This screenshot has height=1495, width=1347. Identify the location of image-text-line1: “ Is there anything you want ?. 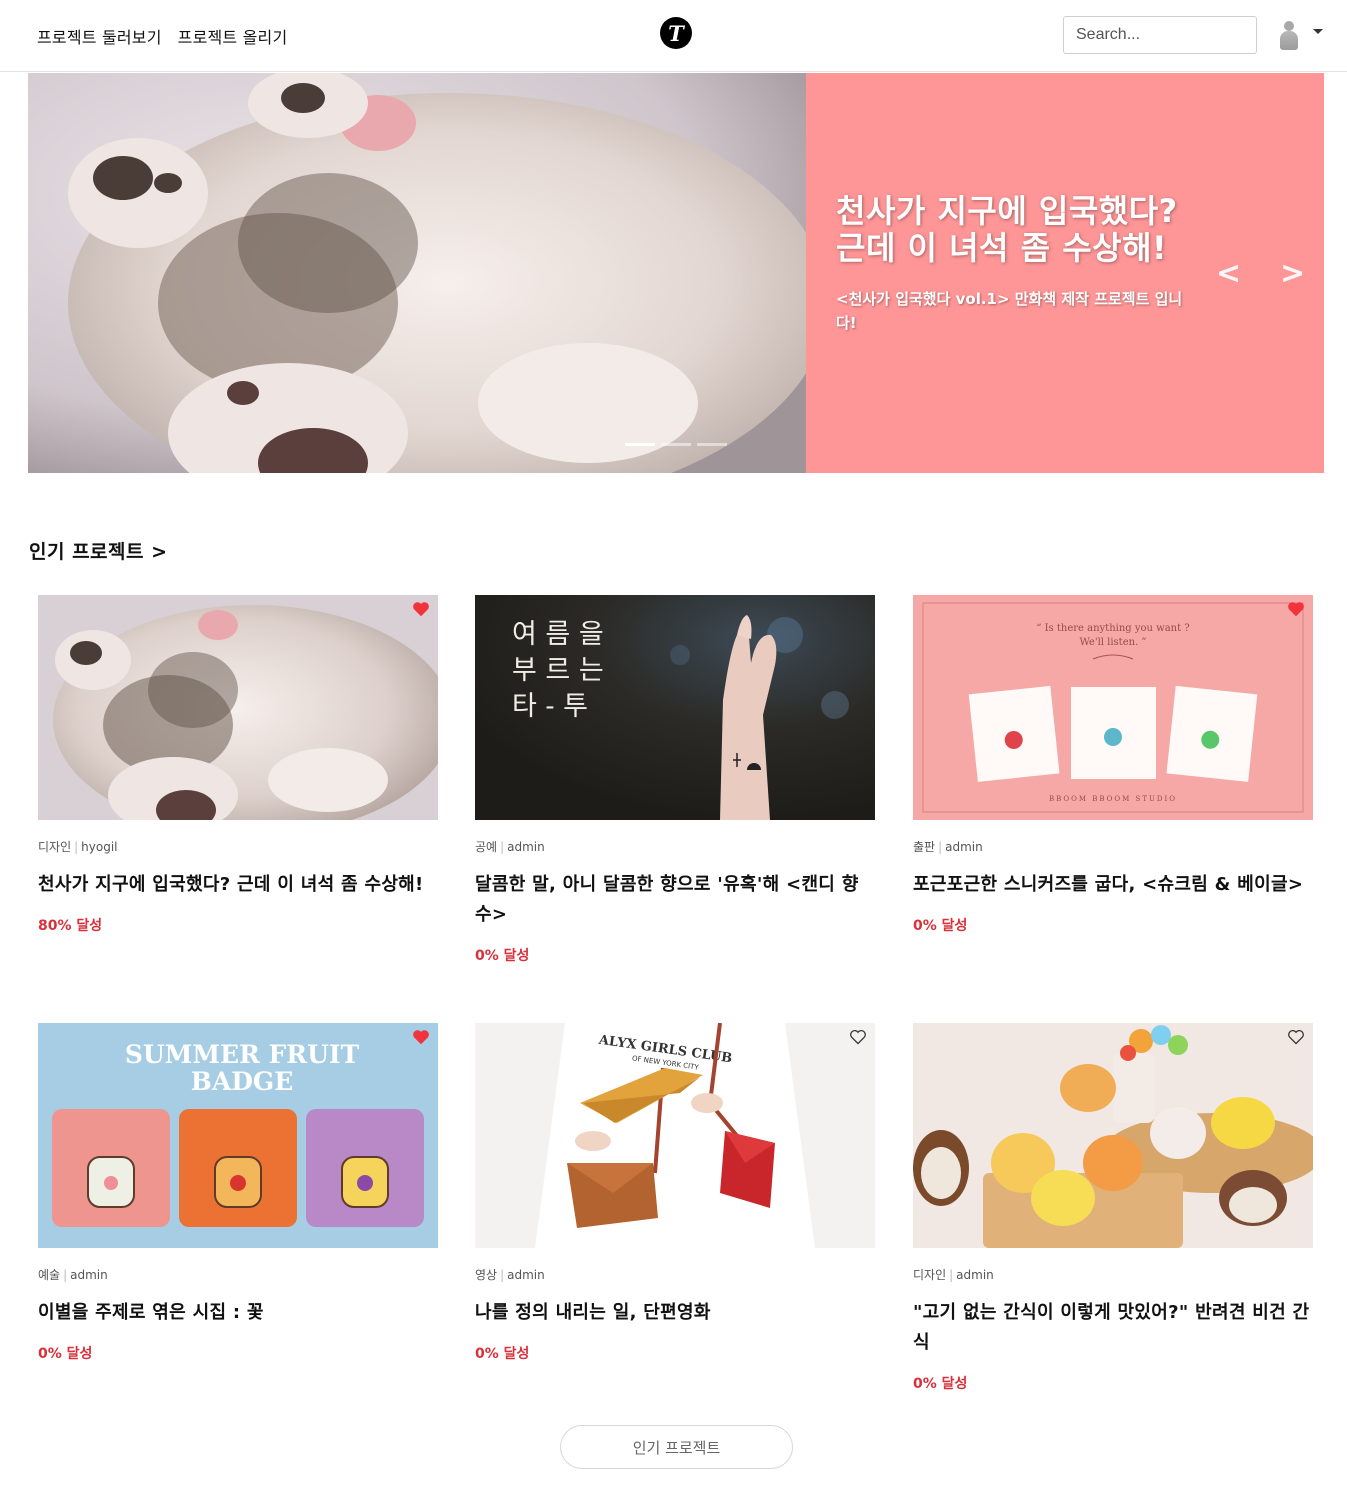
(1112, 628).